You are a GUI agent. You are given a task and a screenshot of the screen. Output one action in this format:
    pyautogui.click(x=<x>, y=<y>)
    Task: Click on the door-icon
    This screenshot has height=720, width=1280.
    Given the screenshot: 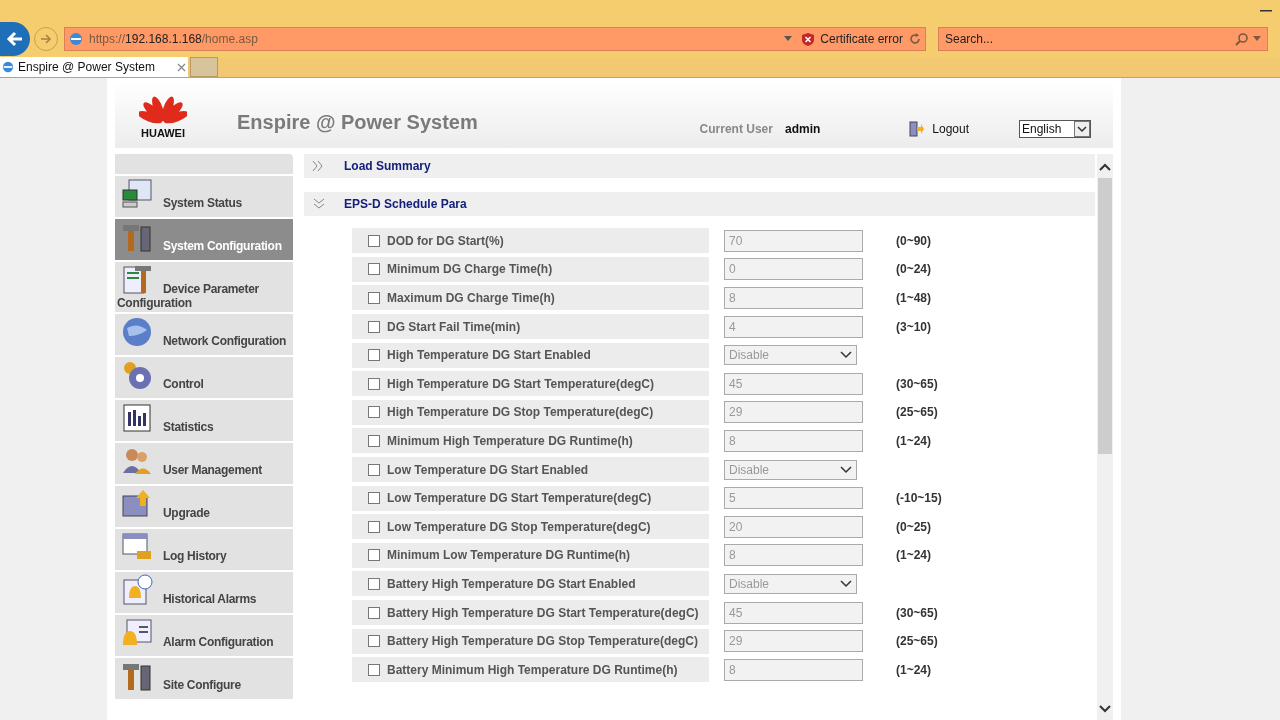 What is the action you would take?
    pyautogui.click(x=916, y=129)
    